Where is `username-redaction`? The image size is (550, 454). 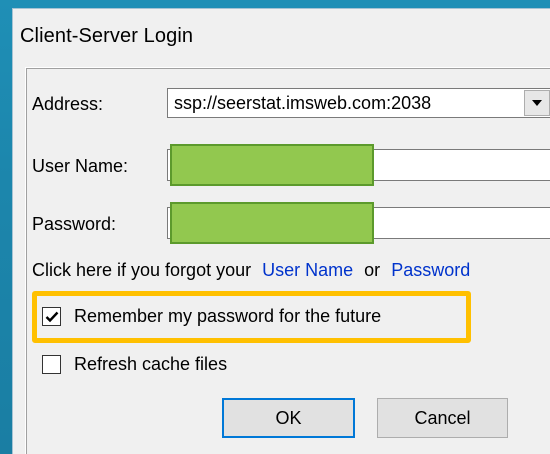
username-redaction is located at coordinates (272, 165).